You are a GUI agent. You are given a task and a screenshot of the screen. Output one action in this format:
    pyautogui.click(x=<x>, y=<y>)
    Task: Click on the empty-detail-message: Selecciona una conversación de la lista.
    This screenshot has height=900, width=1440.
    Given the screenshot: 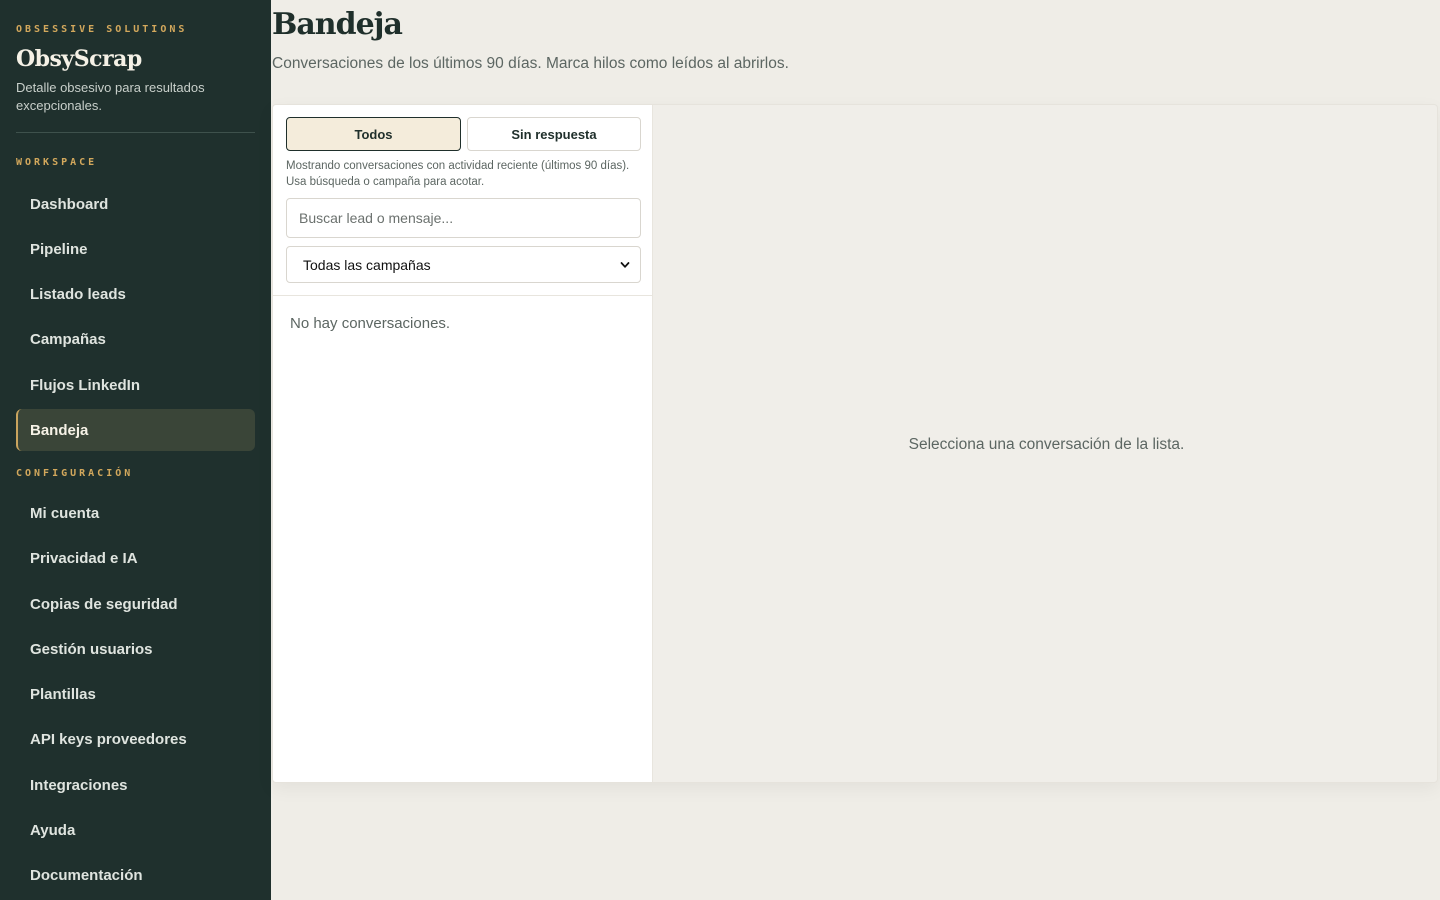 What is the action you would take?
    pyautogui.click(x=1046, y=444)
    